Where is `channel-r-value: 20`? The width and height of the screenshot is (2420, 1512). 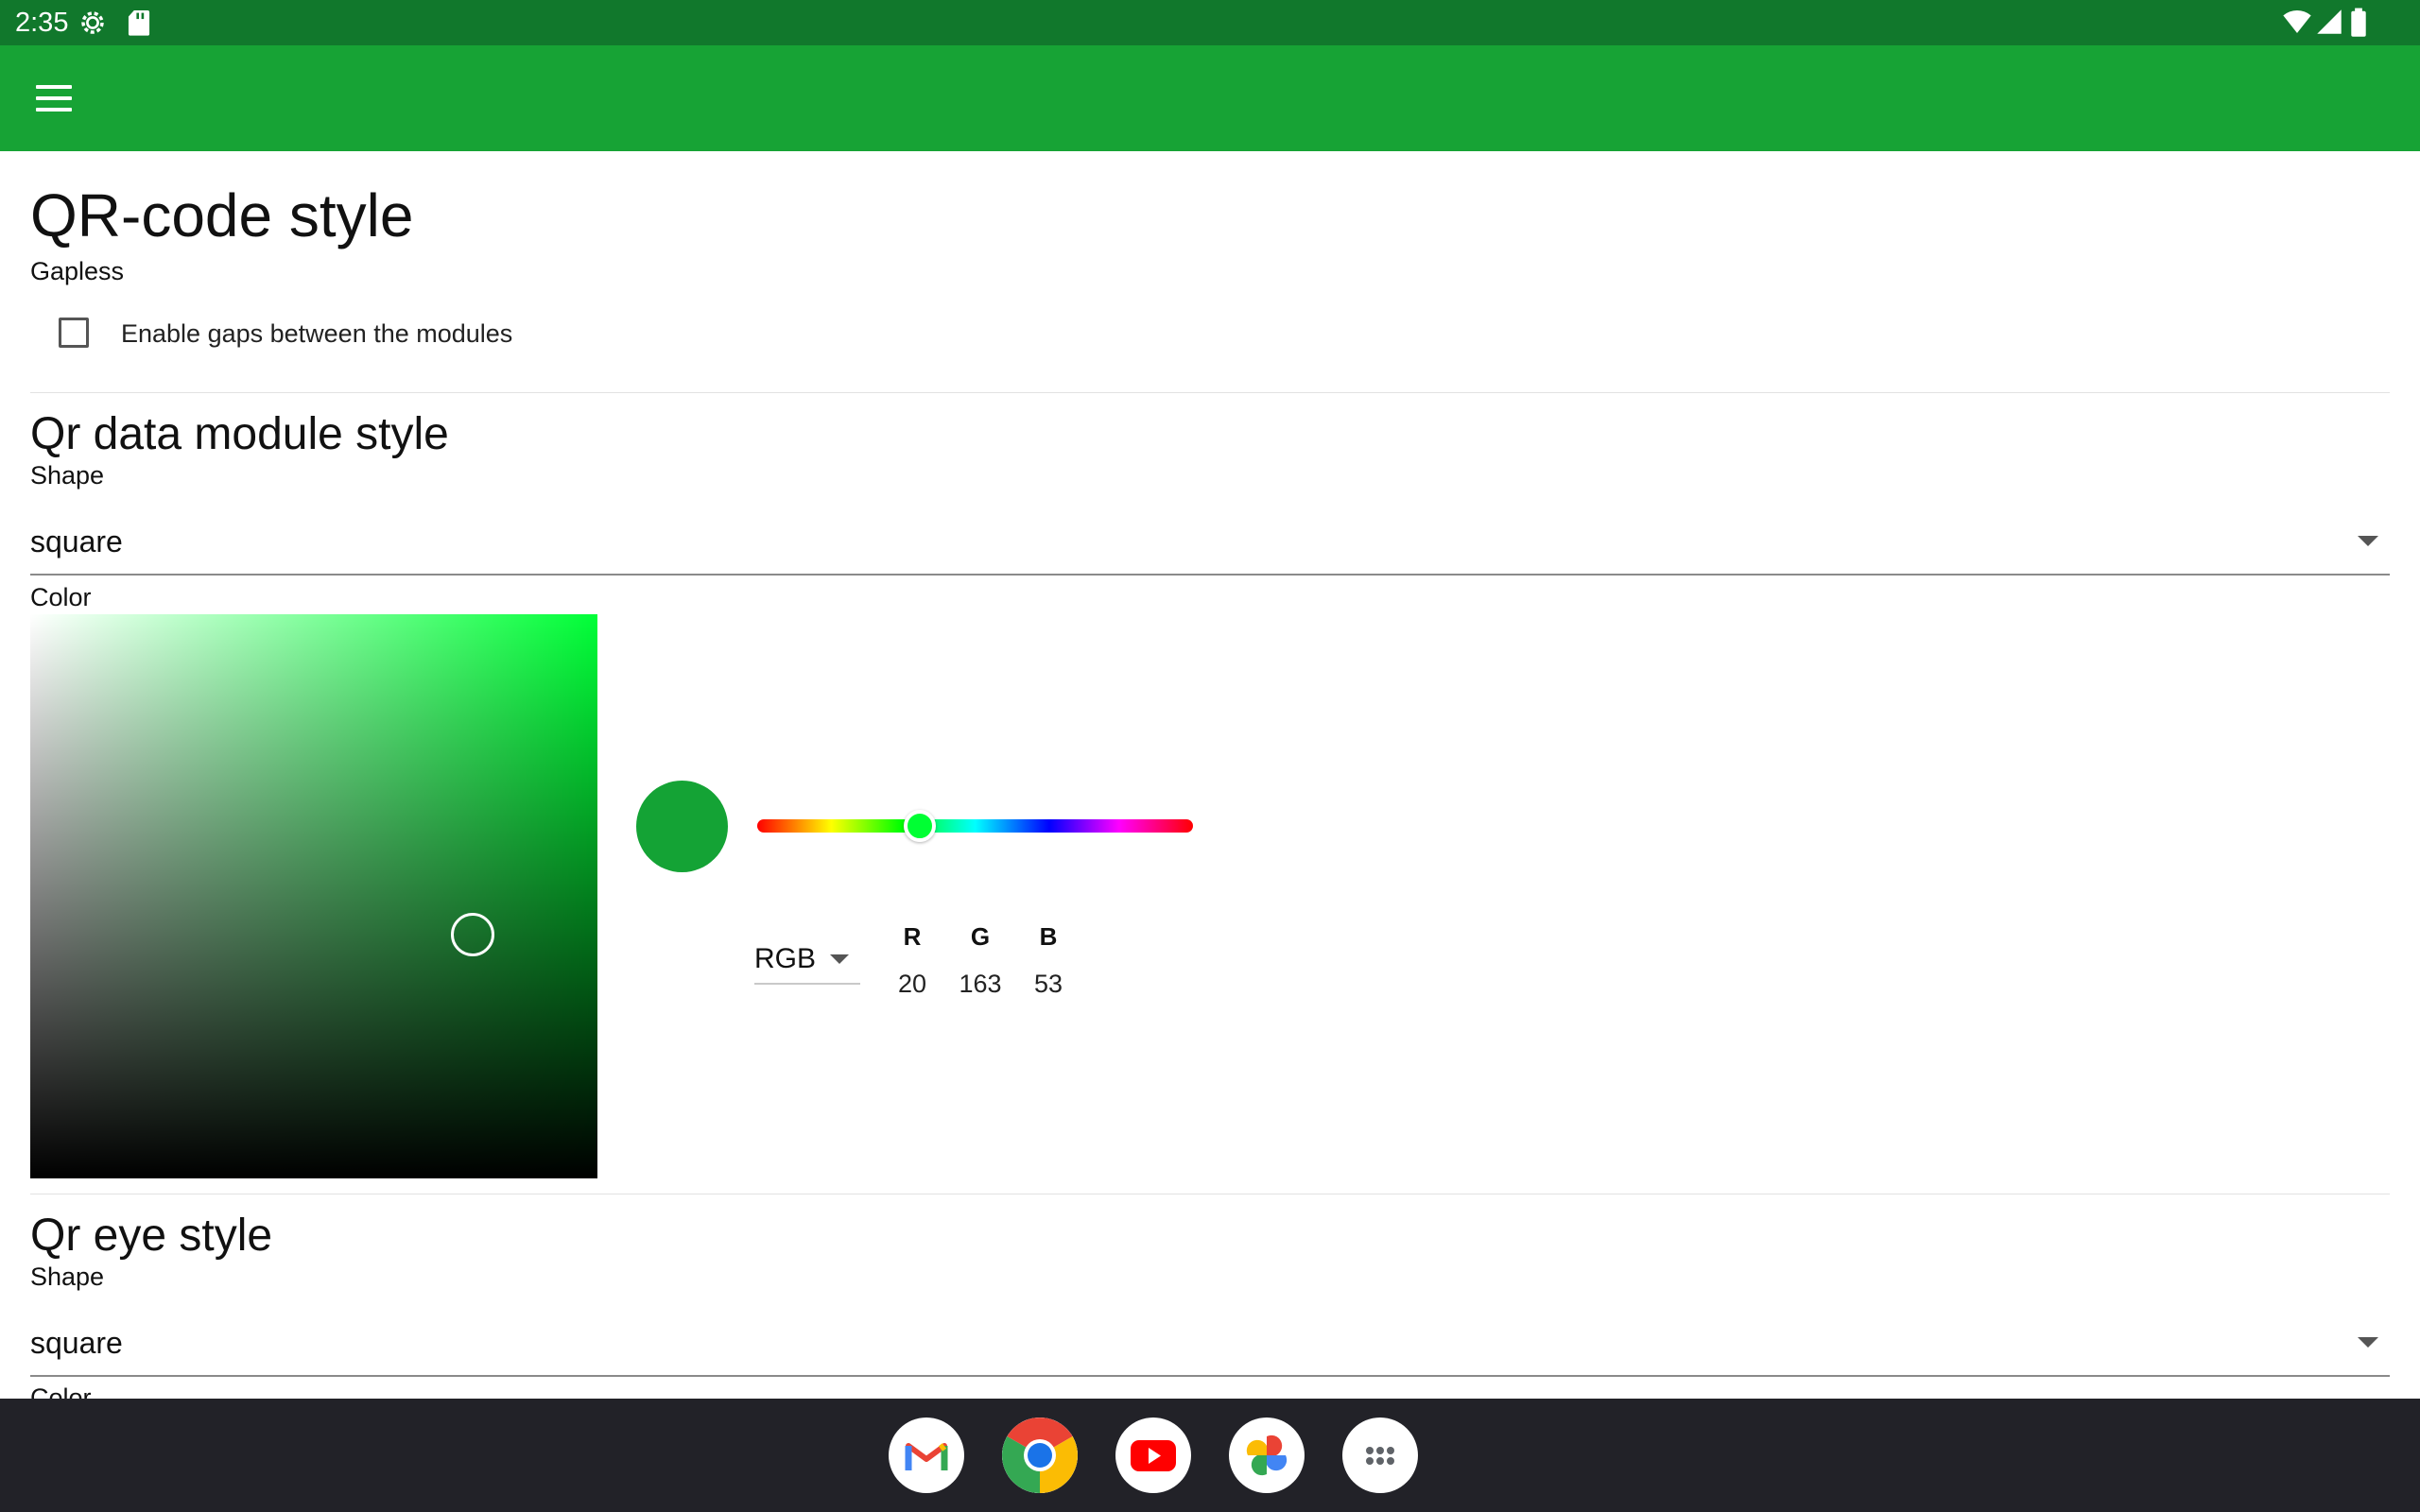 channel-r-value: 20 is located at coordinates (912, 984).